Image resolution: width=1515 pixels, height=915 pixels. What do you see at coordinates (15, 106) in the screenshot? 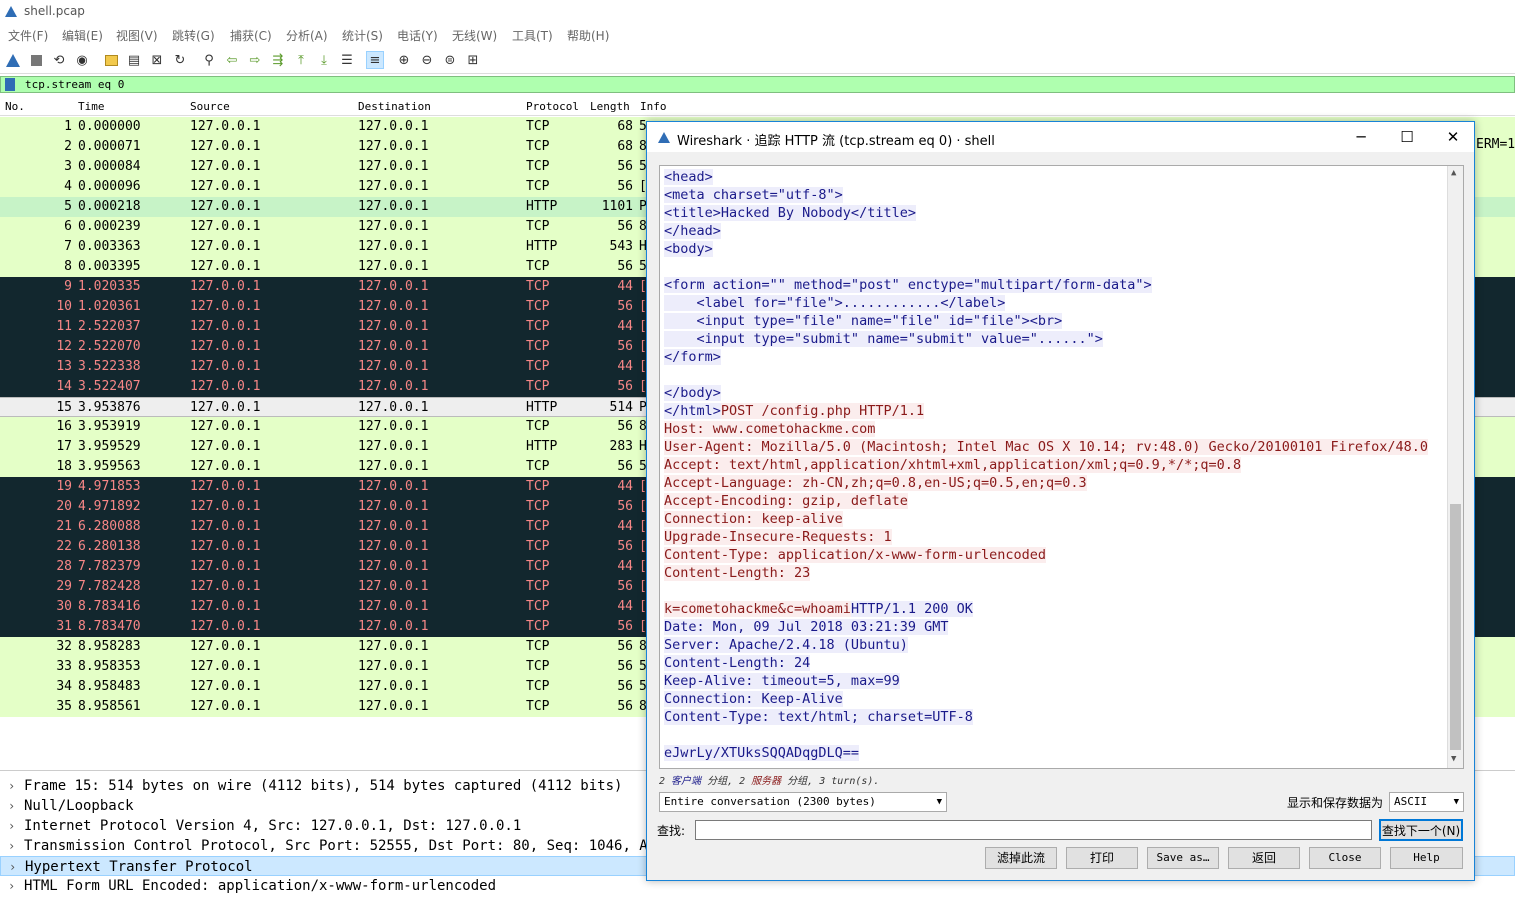
I see `col-no: No.` at bounding box center [15, 106].